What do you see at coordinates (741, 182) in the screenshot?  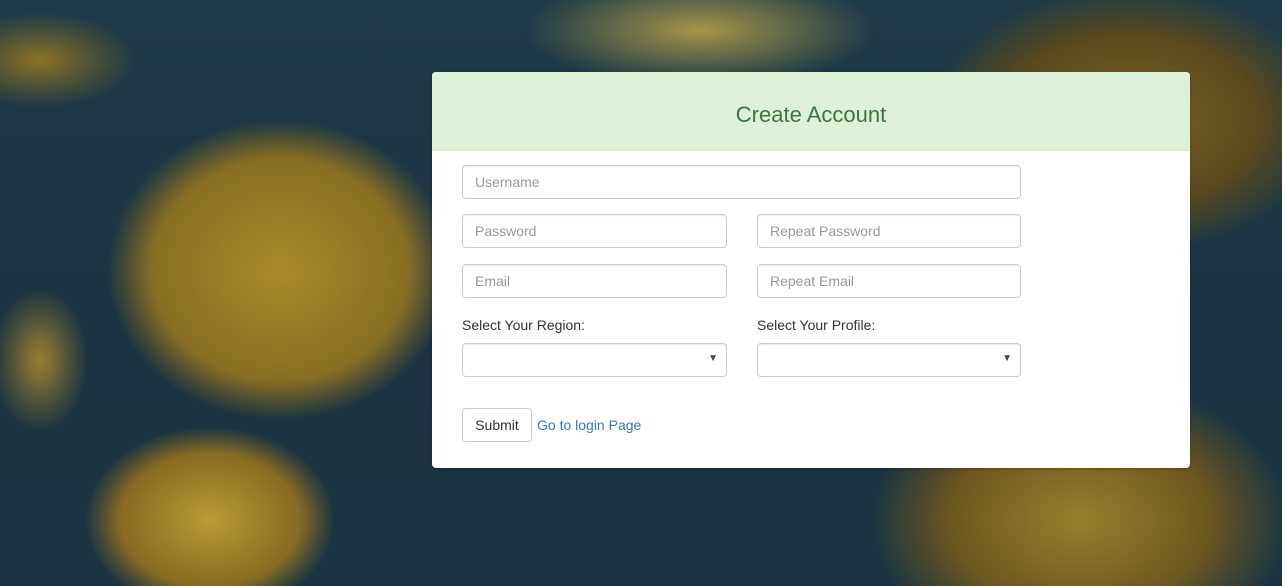 I see `username-input` at bounding box center [741, 182].